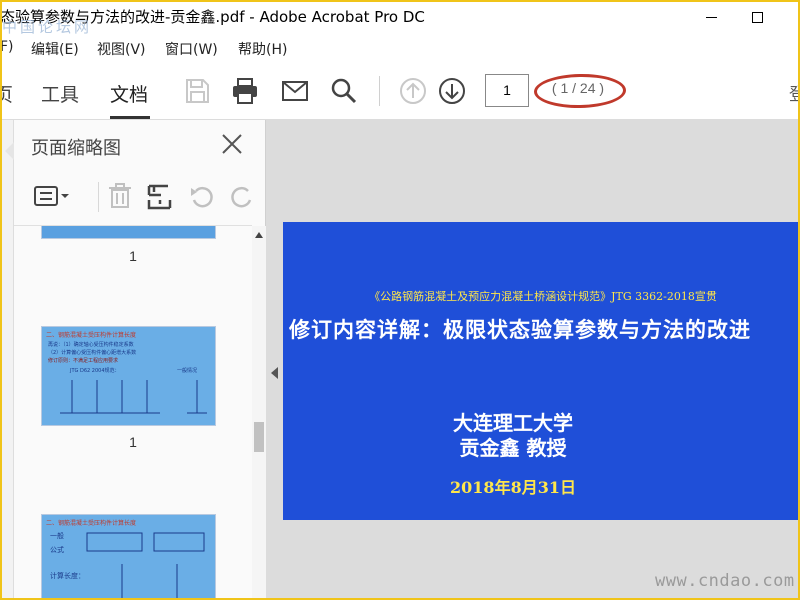  What do you see at coordinates (259, 235) in the screenshot?
I see `scroll-up-icon` at bounding box center [259, 235].